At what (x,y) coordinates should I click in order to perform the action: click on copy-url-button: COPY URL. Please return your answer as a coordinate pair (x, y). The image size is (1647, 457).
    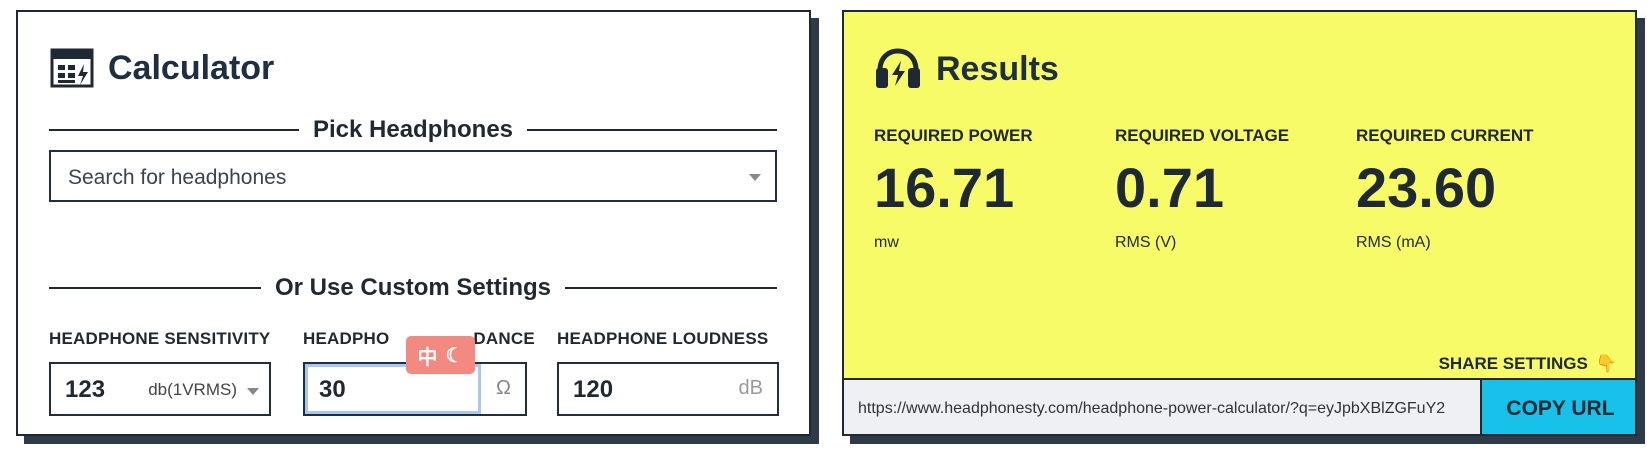
    Looking at the image, I should click on (1557, 406).